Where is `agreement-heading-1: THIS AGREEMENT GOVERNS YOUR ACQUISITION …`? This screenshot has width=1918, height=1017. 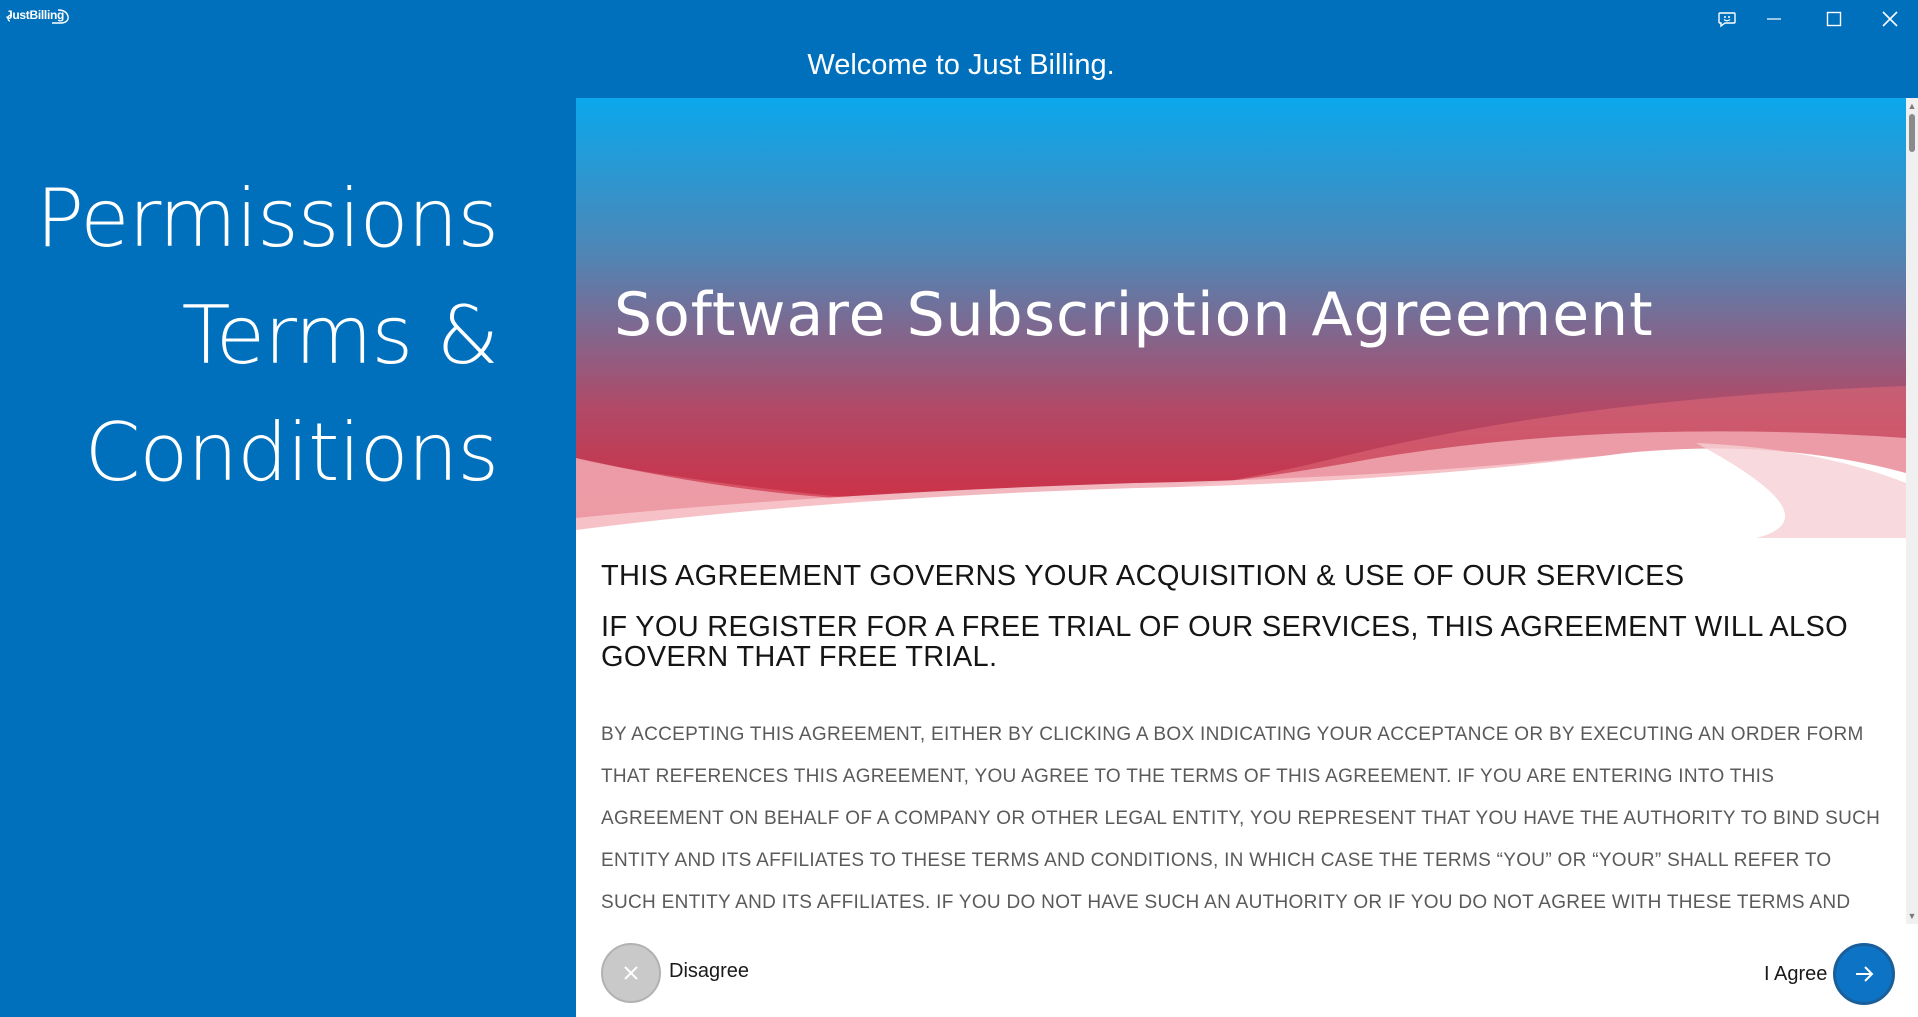 agreement-heading-1: THIS AGREEMENT GOVERNS YOUR ACQUISITION … is located at coordinates (1143, 576).